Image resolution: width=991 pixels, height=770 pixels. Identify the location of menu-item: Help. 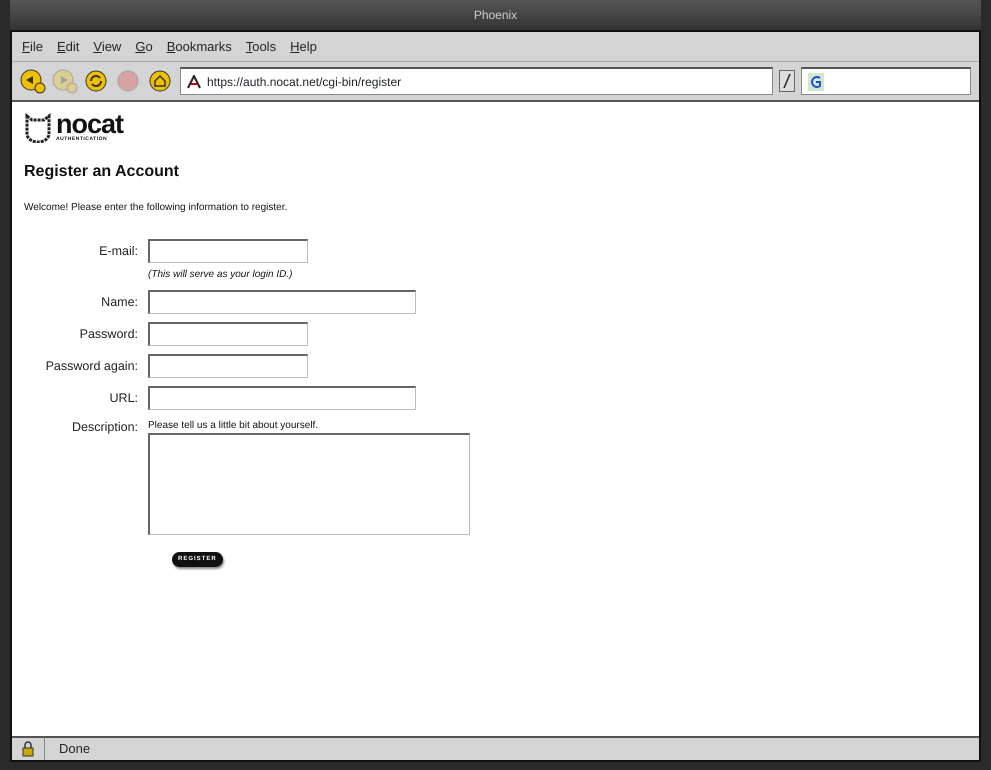
(303, 46).